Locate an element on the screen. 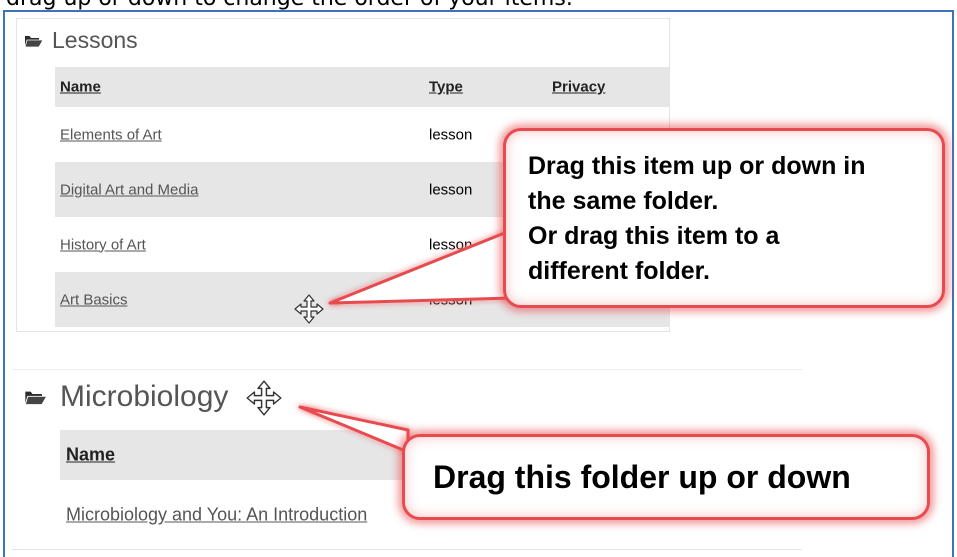 The width and height of the screenshot is (957, 557). item-link: History of Art is located at coordinates (103, 244).